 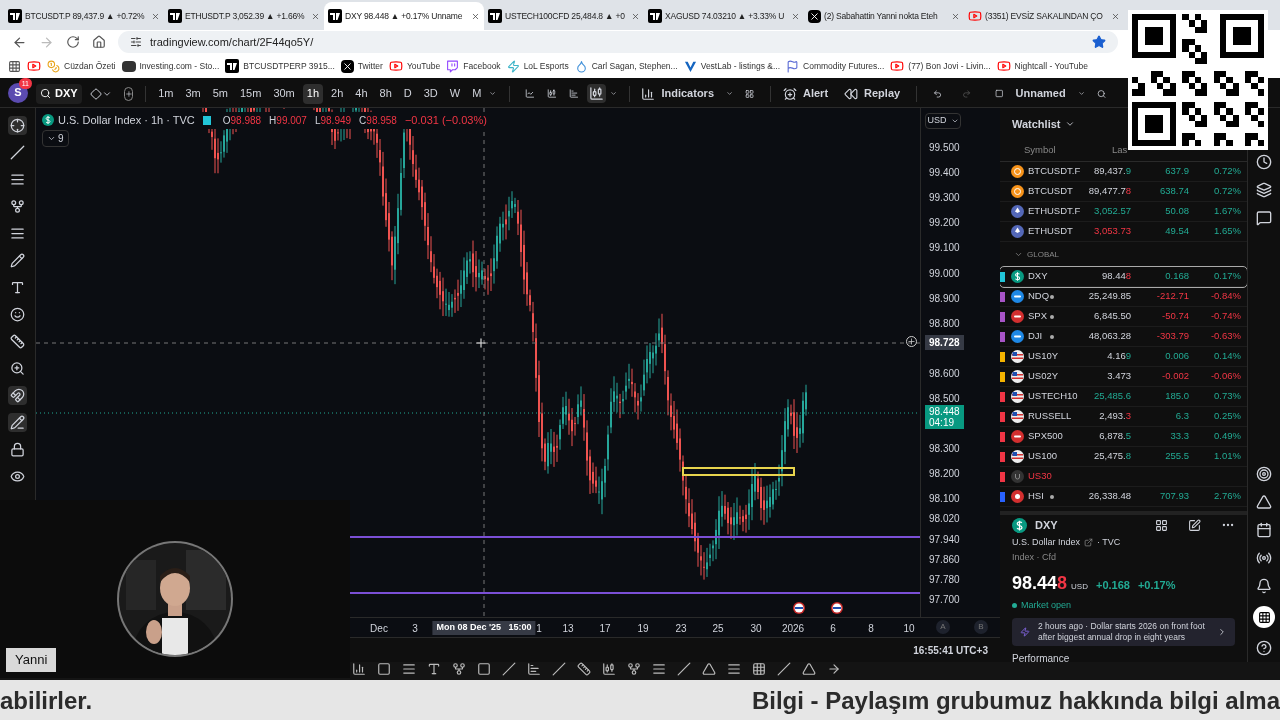 What do you see at coordinates (385, 93) in the screenshot?
I see `interval-button: 8h` at bounding box center [385, 93].